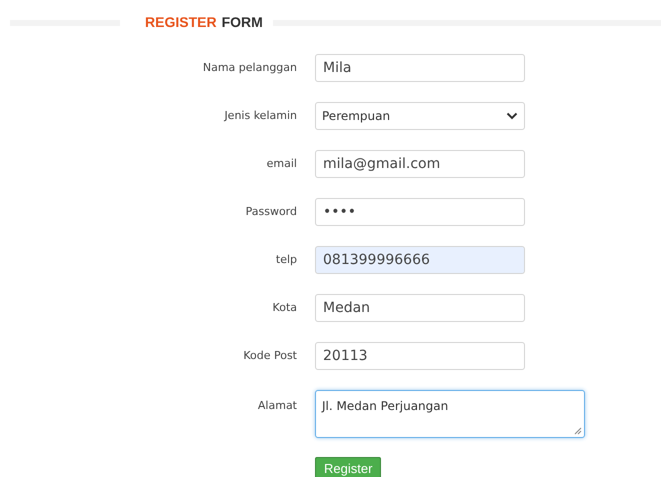  Describe the element at coordinates (420, 116) in the screenshot. I see `gender-select: Perempuan` at that location.